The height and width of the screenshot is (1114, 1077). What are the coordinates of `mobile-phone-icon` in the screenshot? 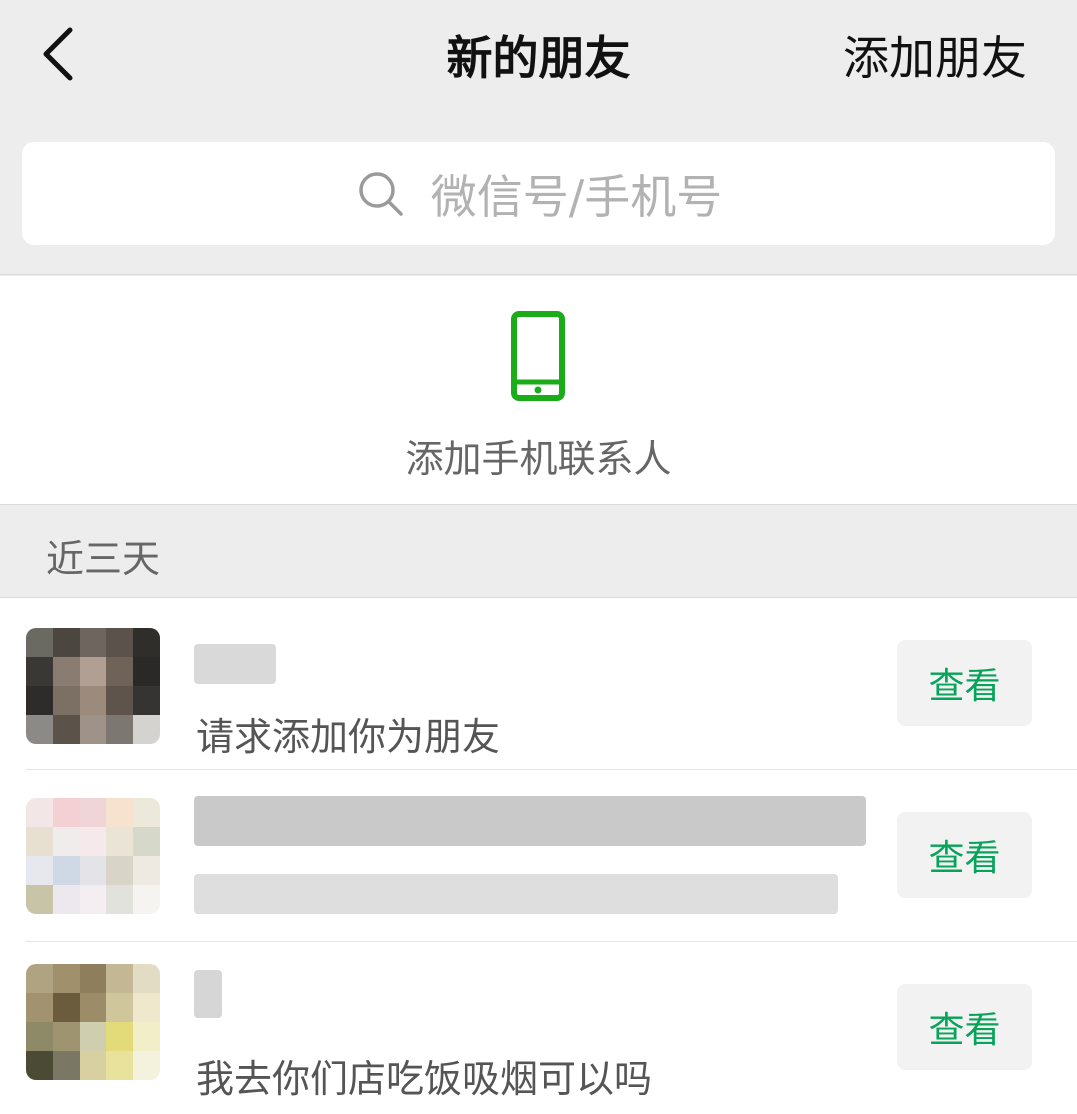 It's located at (538, 356).